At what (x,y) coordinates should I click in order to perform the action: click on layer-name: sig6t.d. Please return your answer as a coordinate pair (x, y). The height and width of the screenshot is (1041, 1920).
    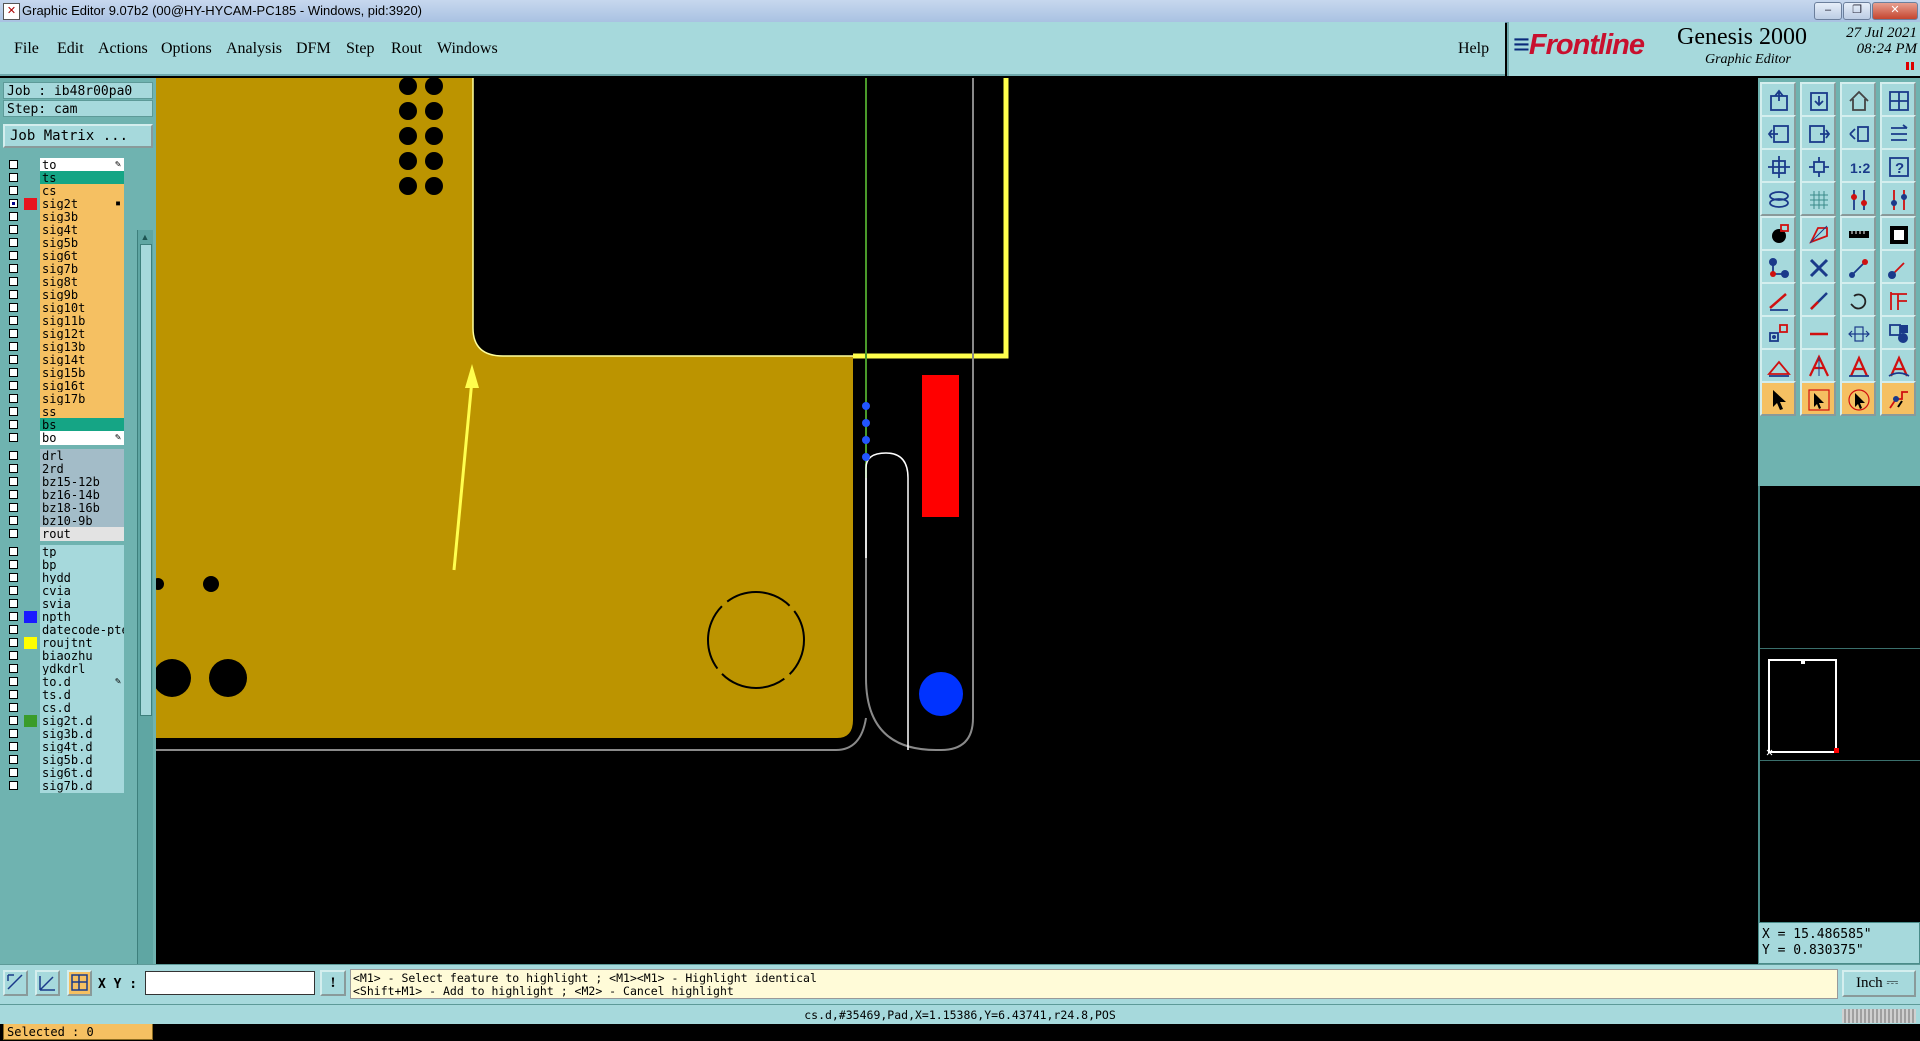
    Looking at the image, I should click on (82, 773).